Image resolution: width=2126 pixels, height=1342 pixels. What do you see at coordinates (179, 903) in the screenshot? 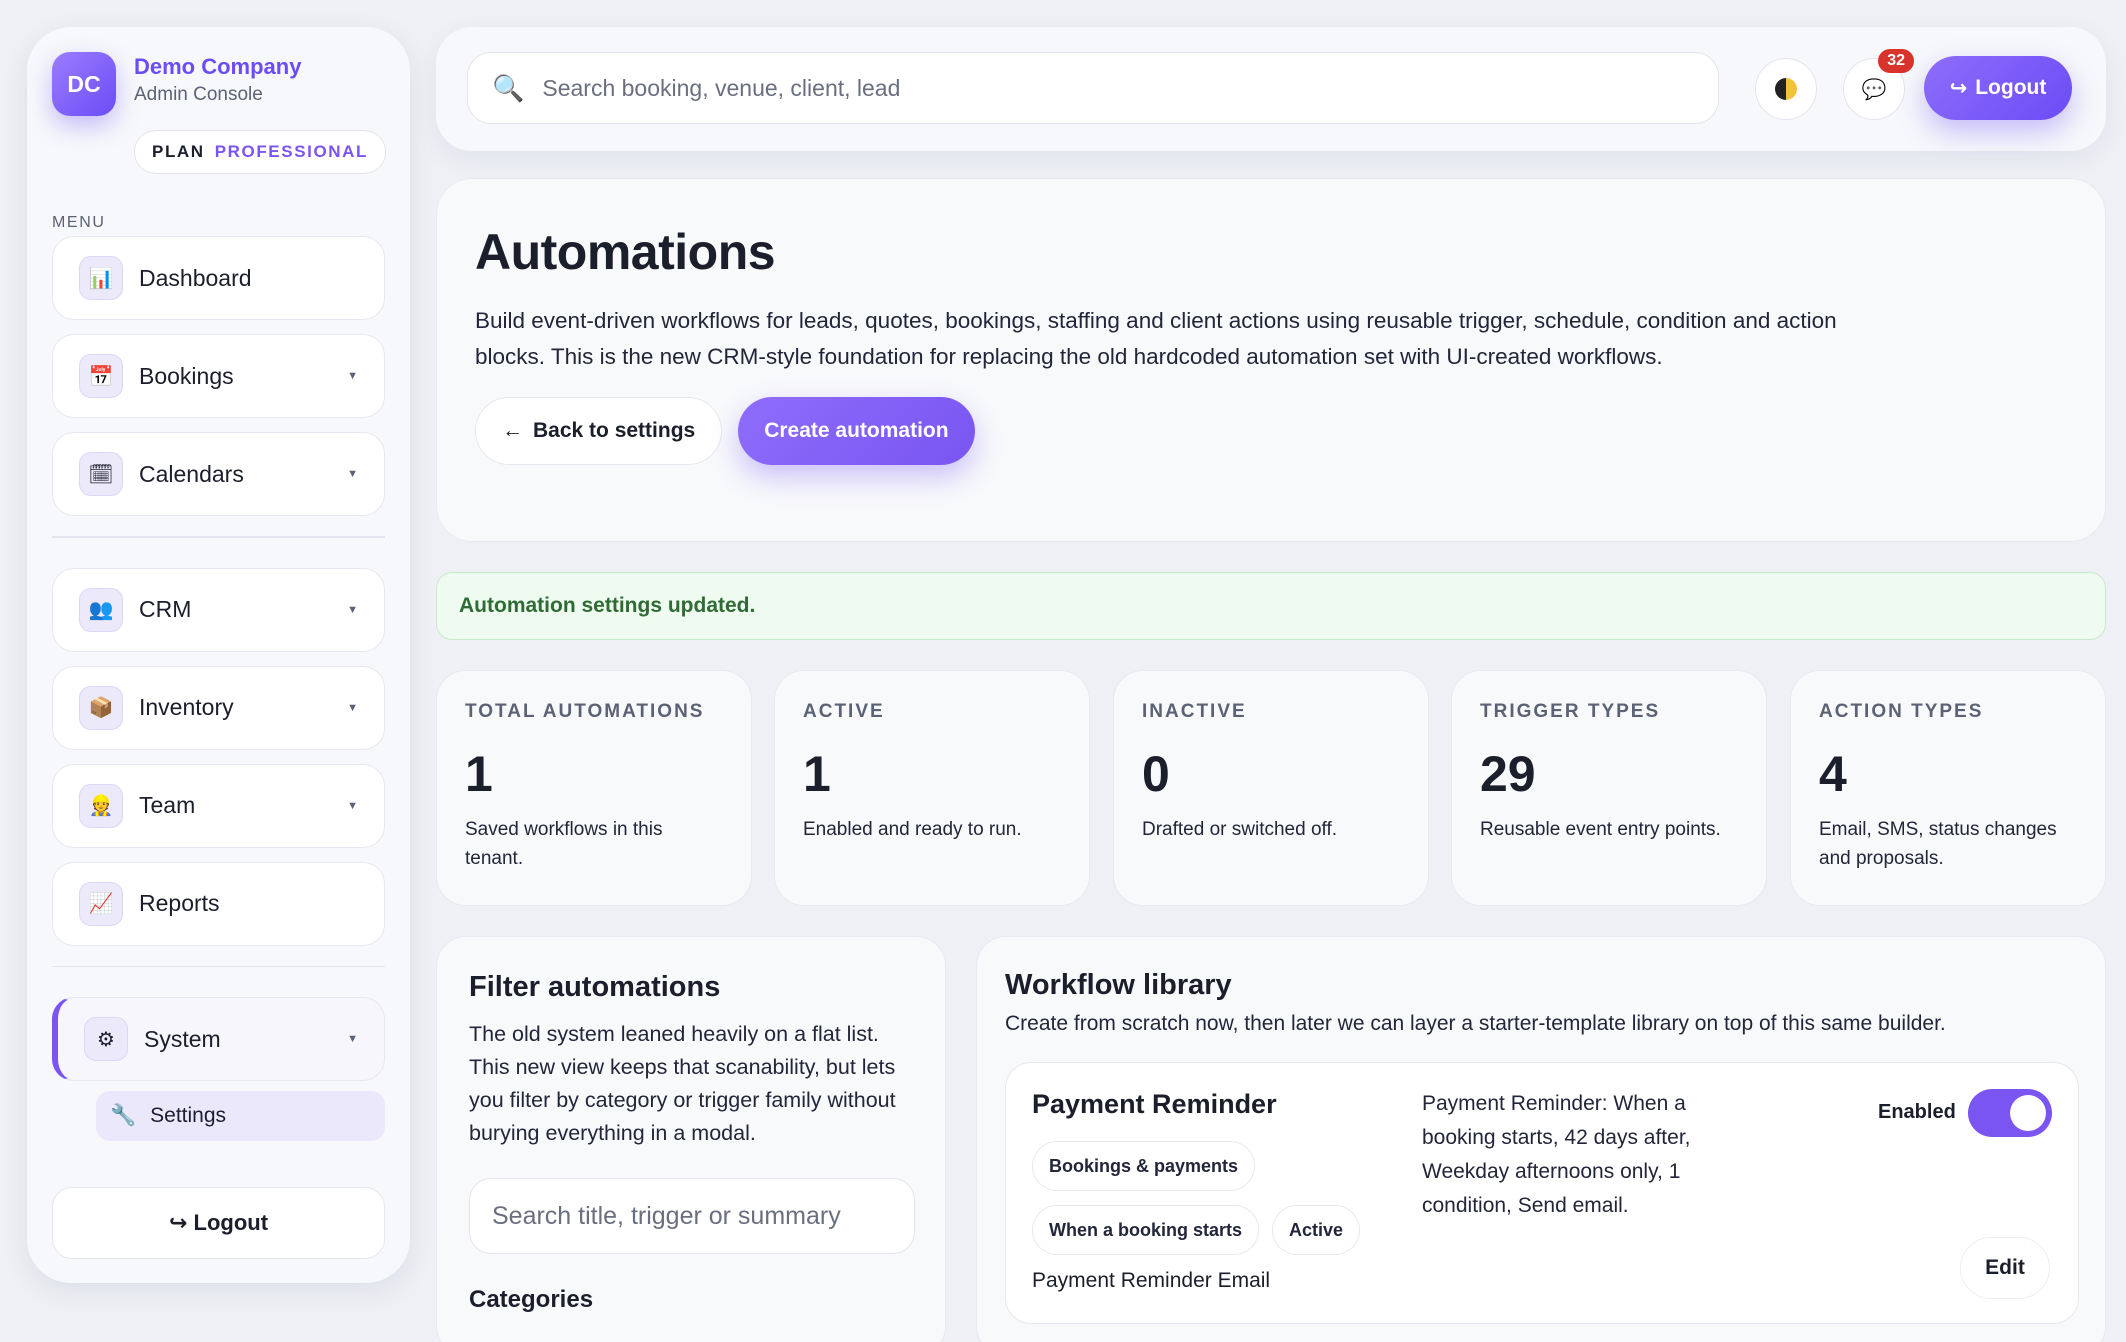
I see `sidebar-item-label: Reports` at bounding box center [179, 903].